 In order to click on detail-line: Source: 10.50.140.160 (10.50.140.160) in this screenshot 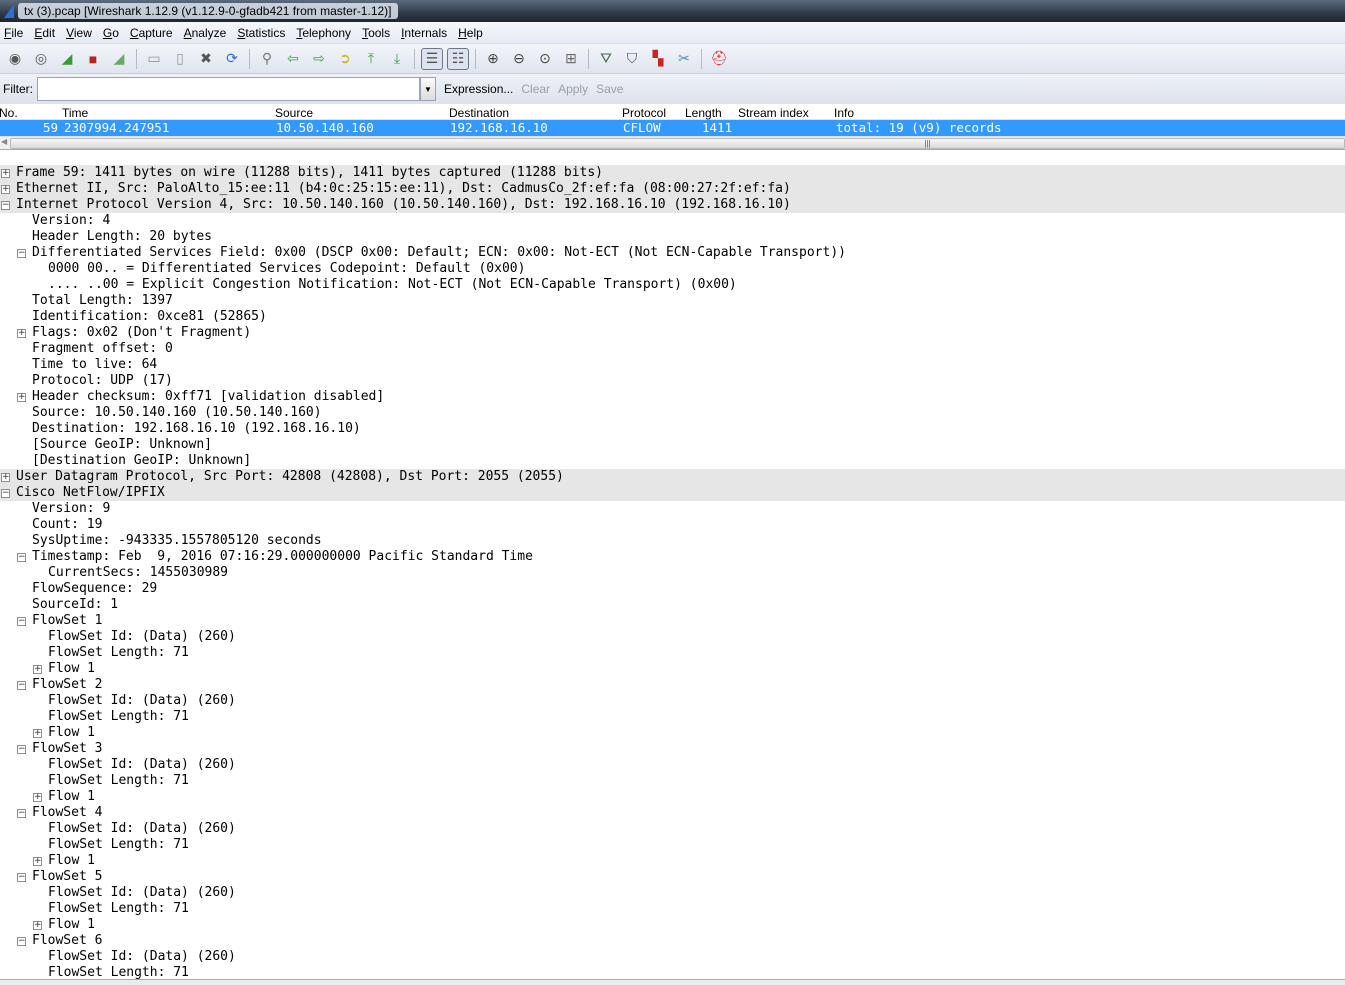, I will do `click(672, 413)`.